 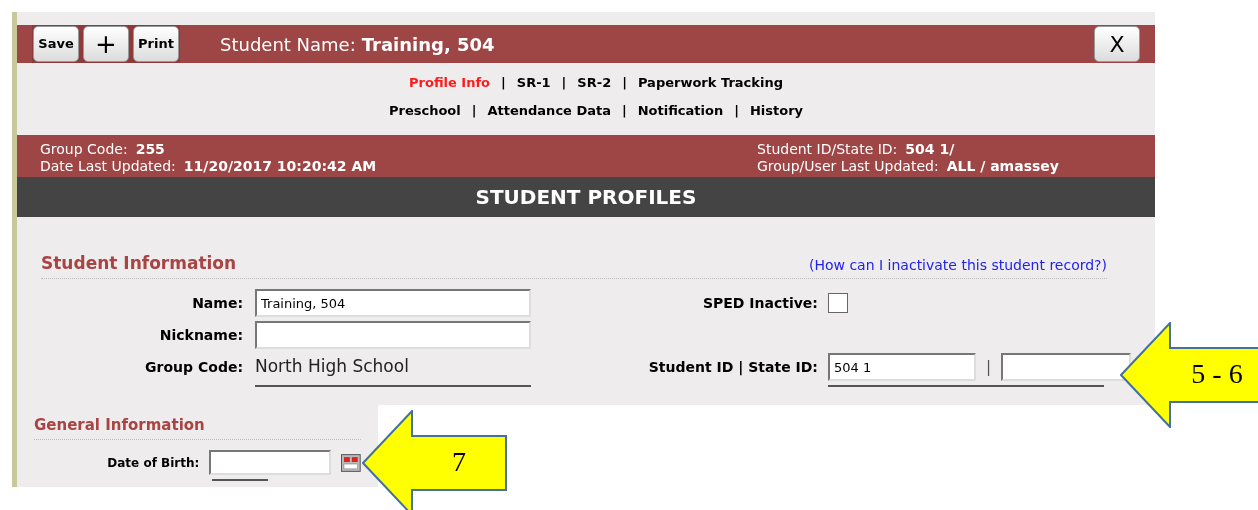 What do you see at coordinates (106, 44) in the screenshot?
I see `add-button: +` at bounding box center [106, 44].